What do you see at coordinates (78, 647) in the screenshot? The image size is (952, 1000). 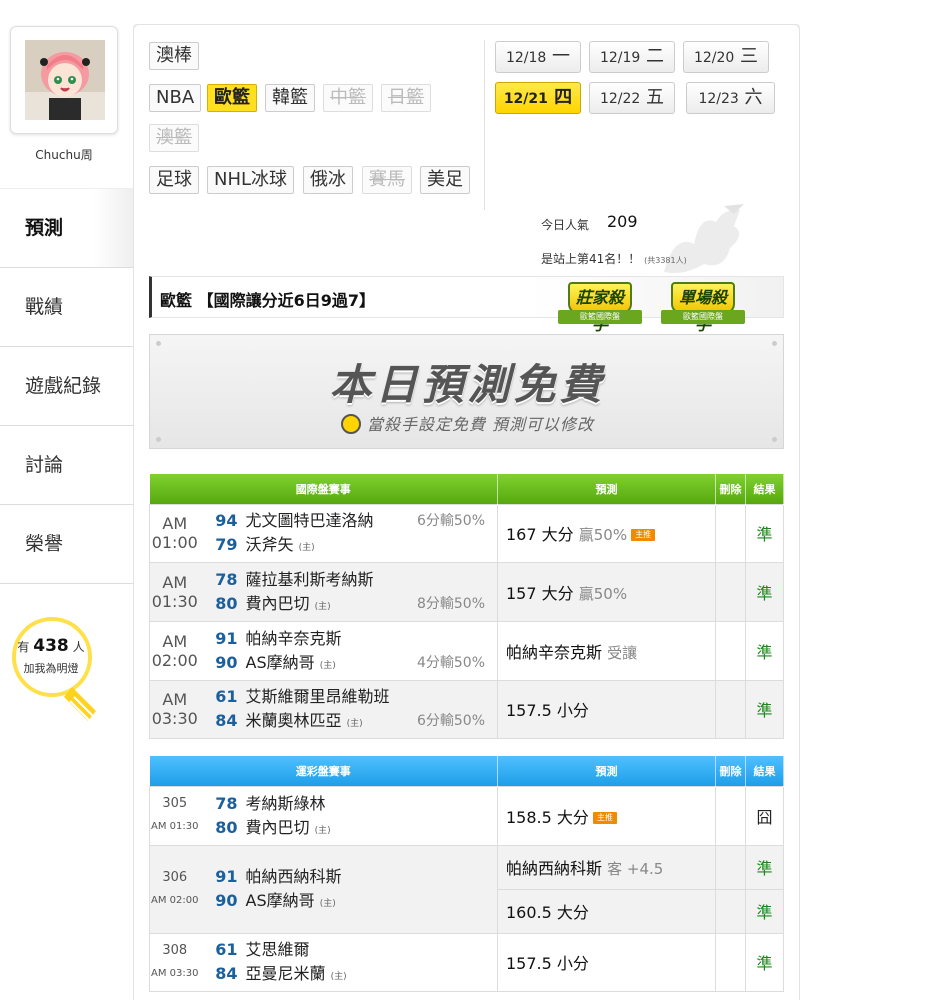 I see `fan-suffix: 人` at bounding box center [78, 647].